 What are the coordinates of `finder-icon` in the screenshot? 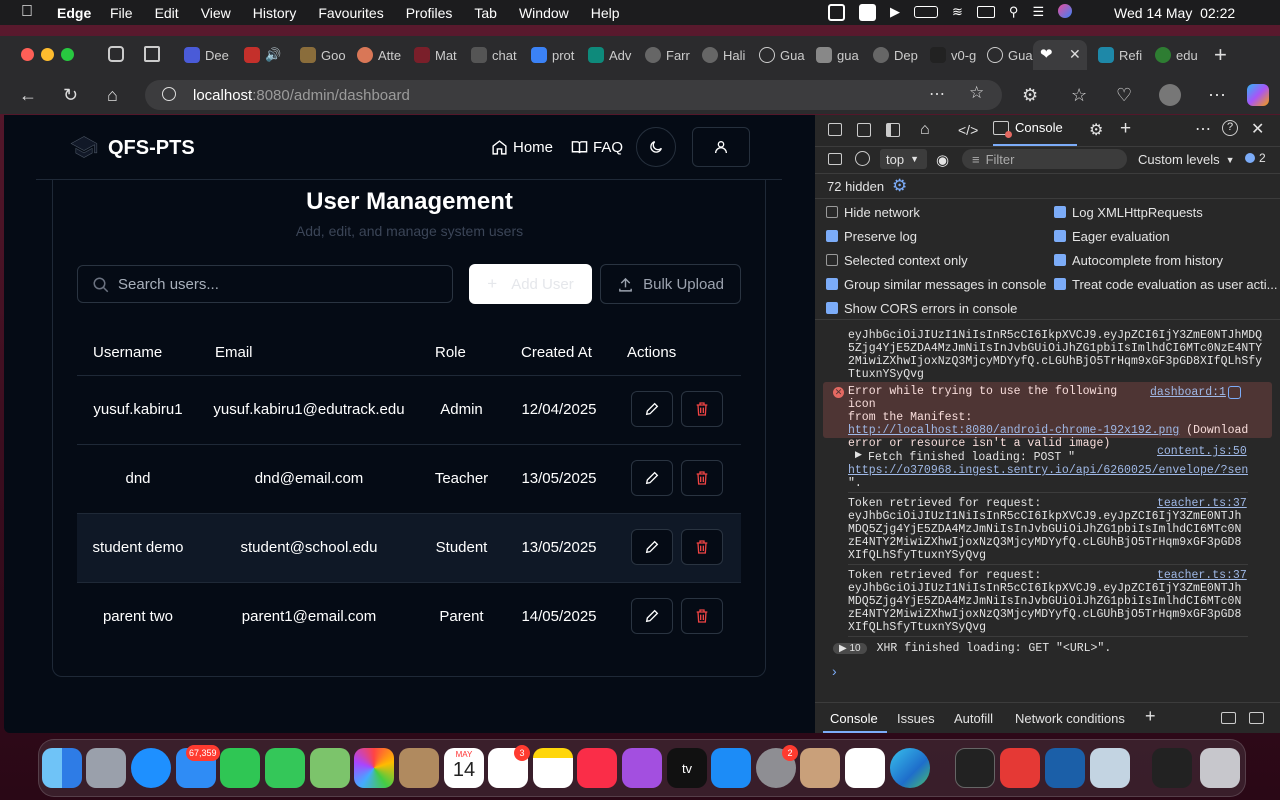 It's located at (62, 768).